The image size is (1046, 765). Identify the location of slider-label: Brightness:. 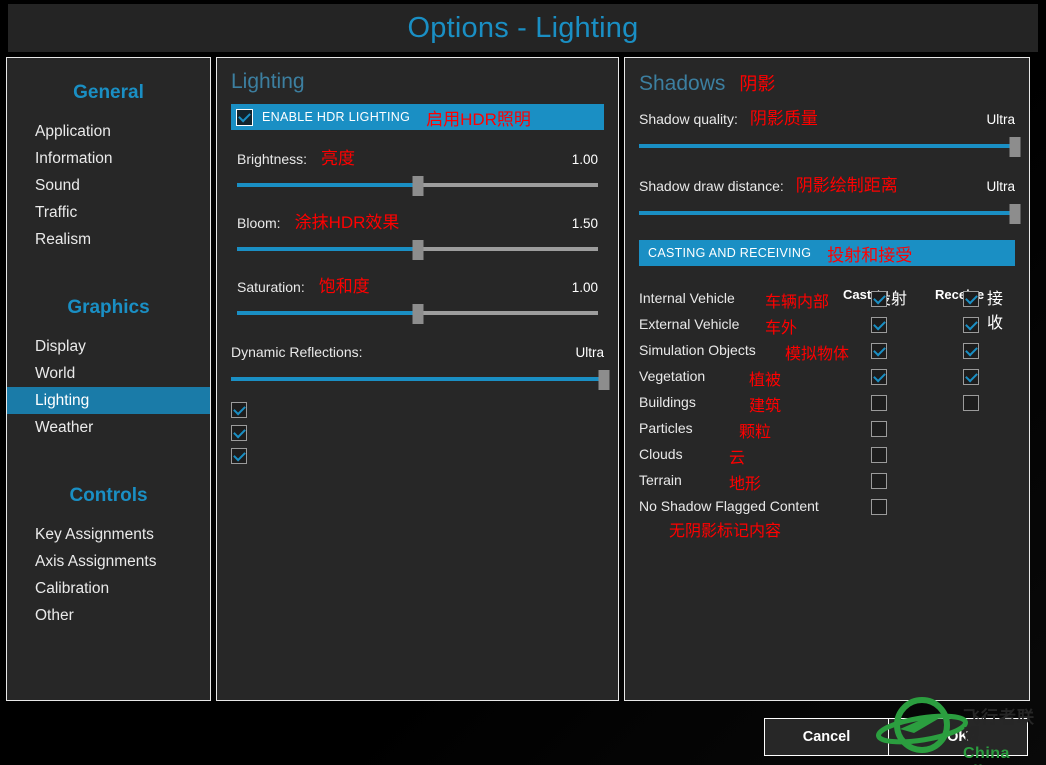
(272, 159).